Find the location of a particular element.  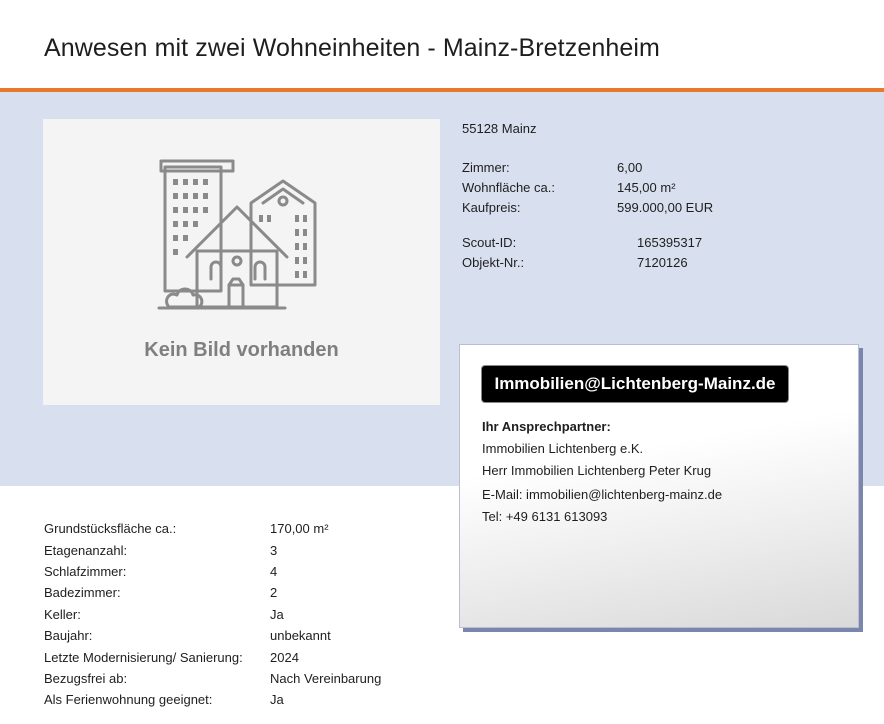

detail-row: Badezimmer: 2 is located at coordinates (254, 593).